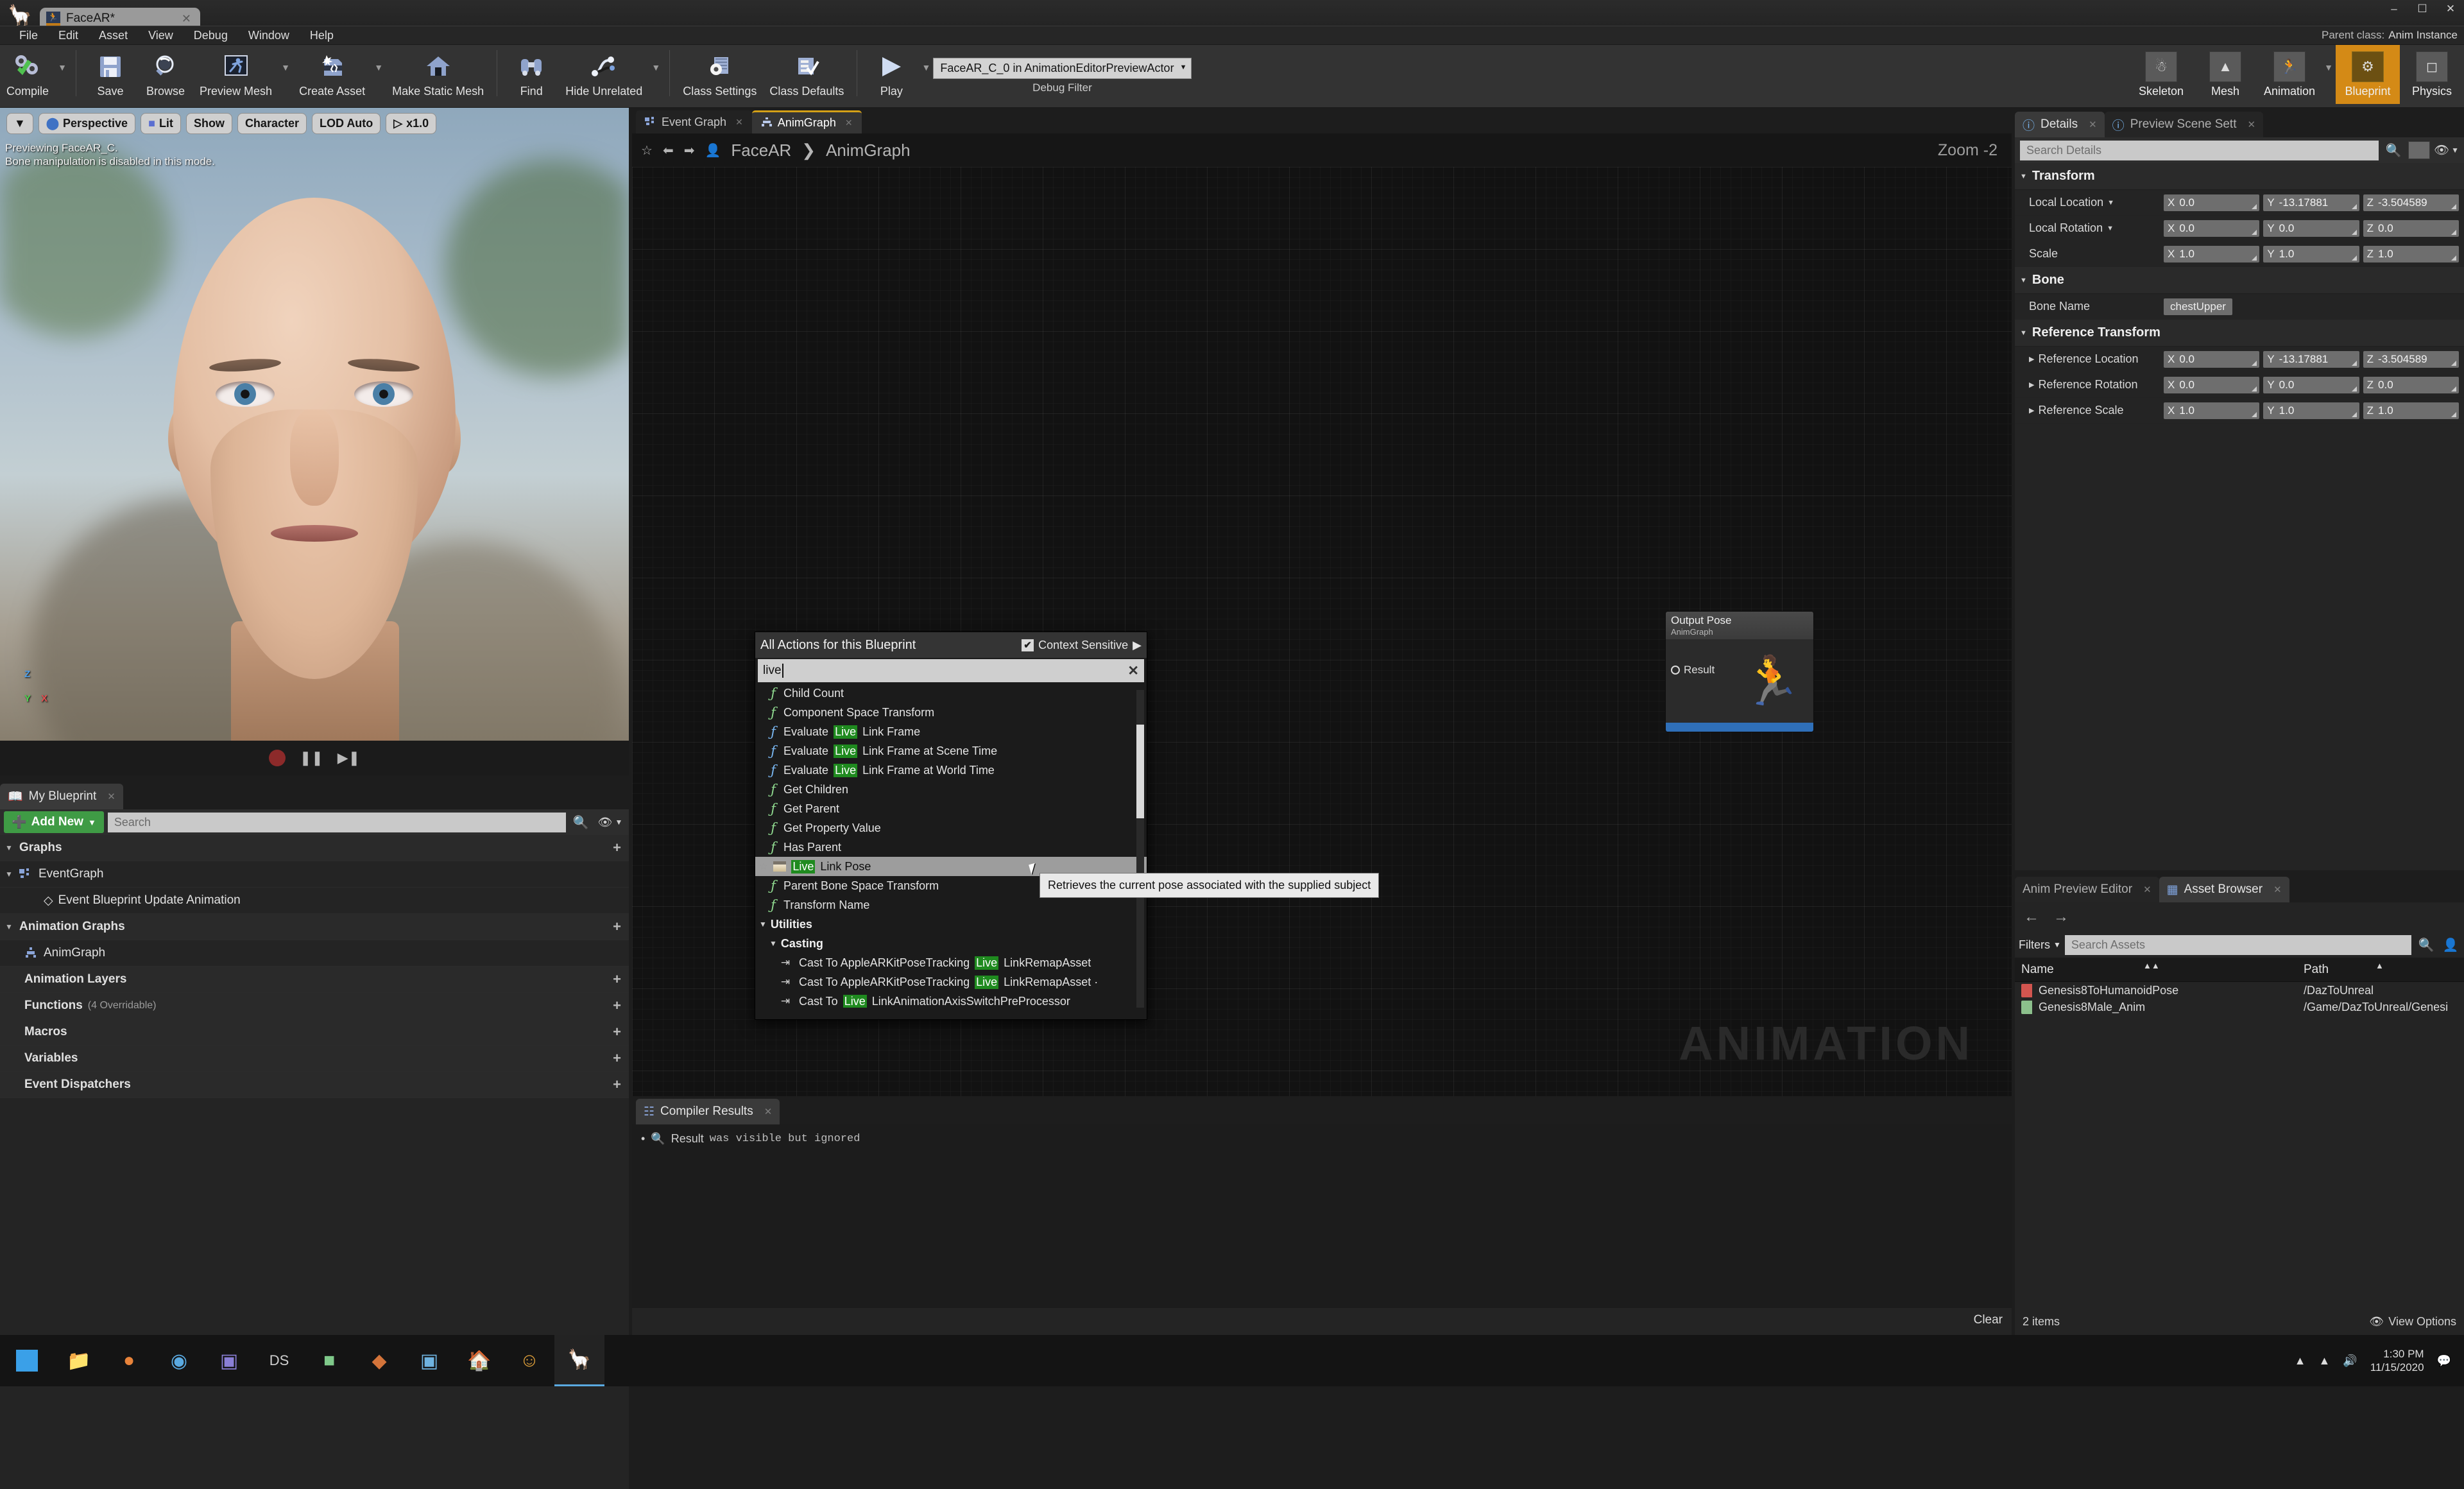 Image resolution: width=2464 pixels, height=1489 pixels. What do you see at coordinates (656, 75) in the screenshot?
I see `hide-unrelated-dropdown-caret-icon: ▼` at bounding box center [656, 75].